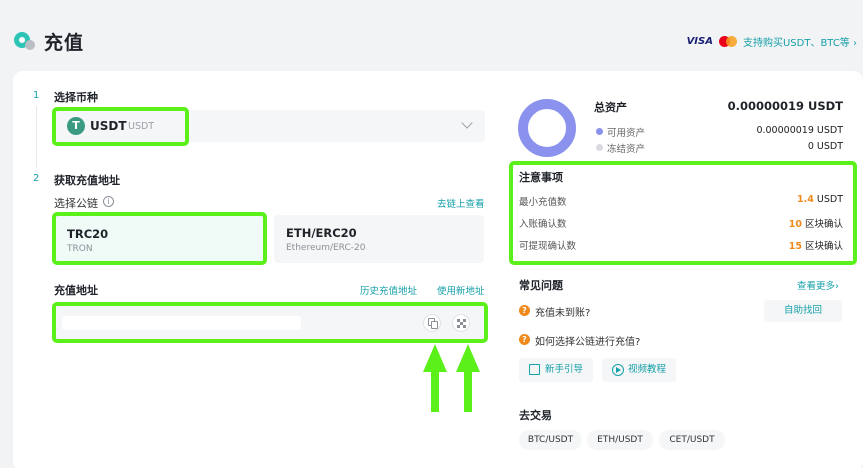  I want to click on beginner-guide-button: 新手引导, so click(556, 370).